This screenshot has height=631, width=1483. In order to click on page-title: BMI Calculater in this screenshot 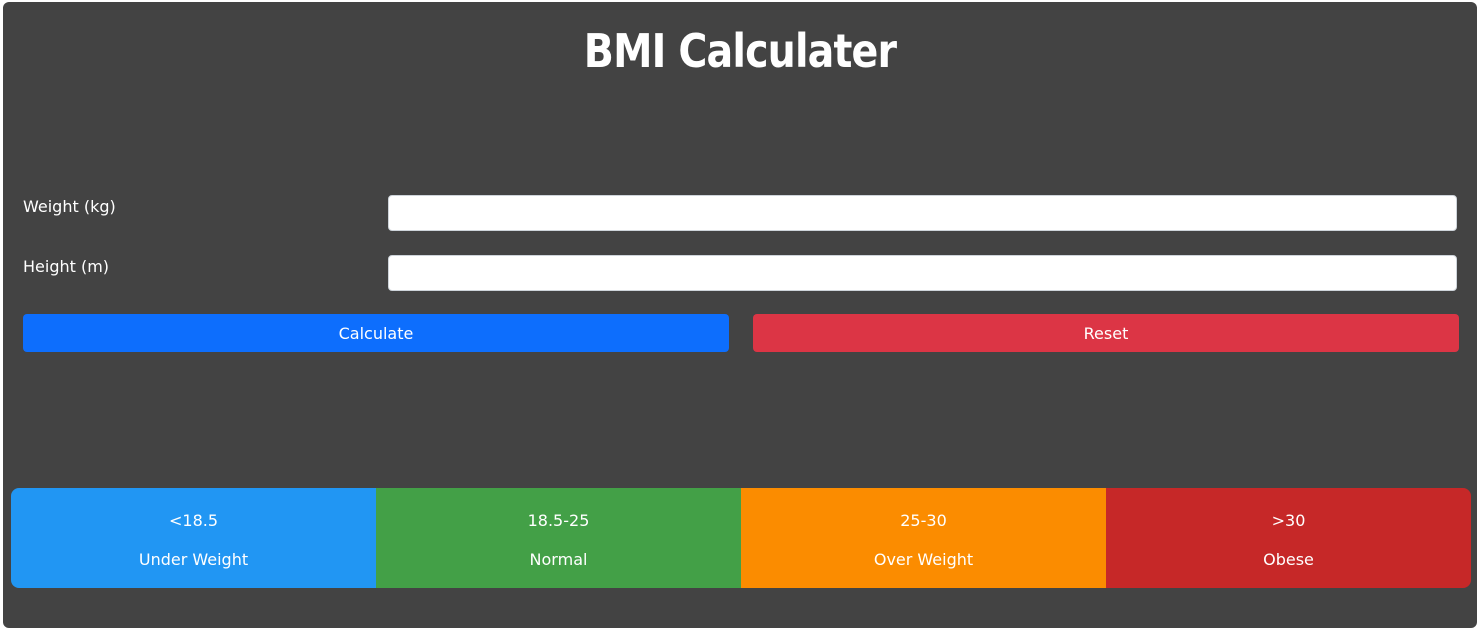, I will do `click(740, 51)`.